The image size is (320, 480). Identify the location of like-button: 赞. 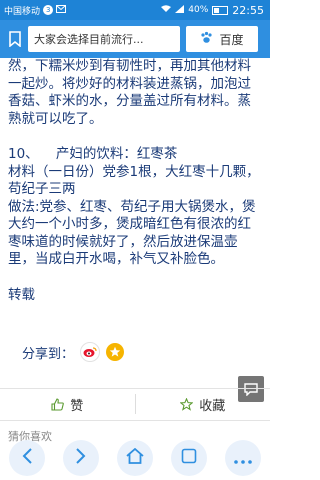
(67, 404).